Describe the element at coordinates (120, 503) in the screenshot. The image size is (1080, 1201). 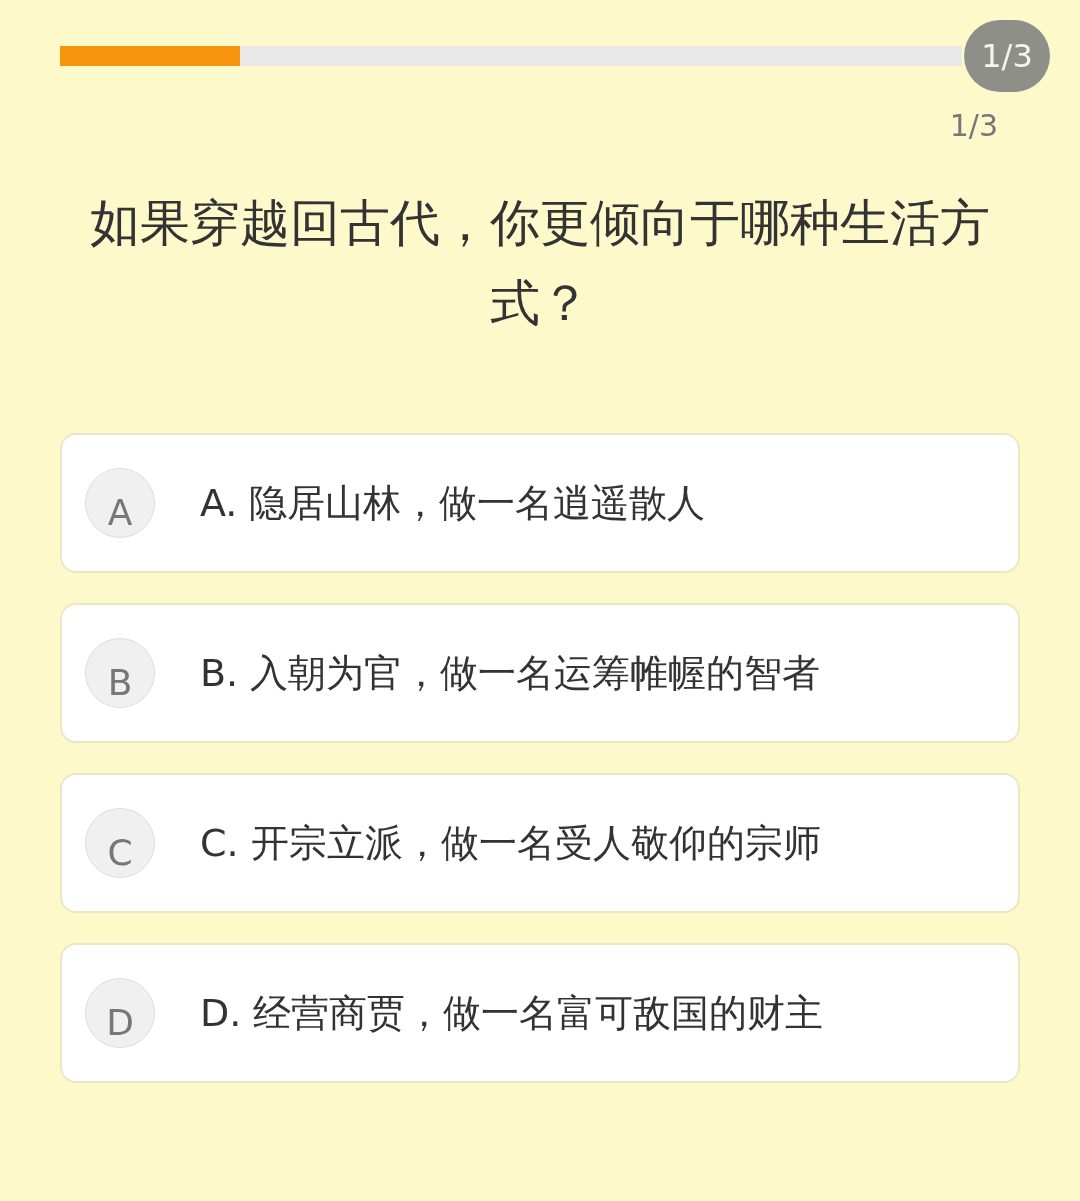
I see `option-letter: A` at that location.